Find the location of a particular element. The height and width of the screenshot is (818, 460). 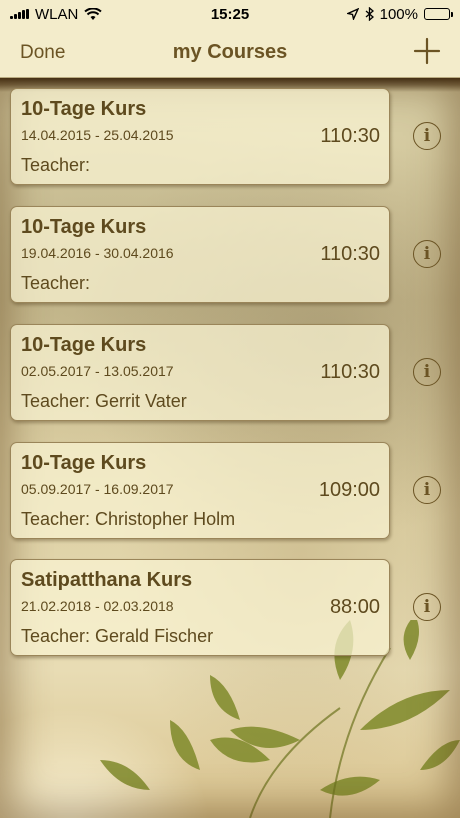

course-dates: 14.04.2015 - 25.04.2015 is located at coordinates (97, 135).